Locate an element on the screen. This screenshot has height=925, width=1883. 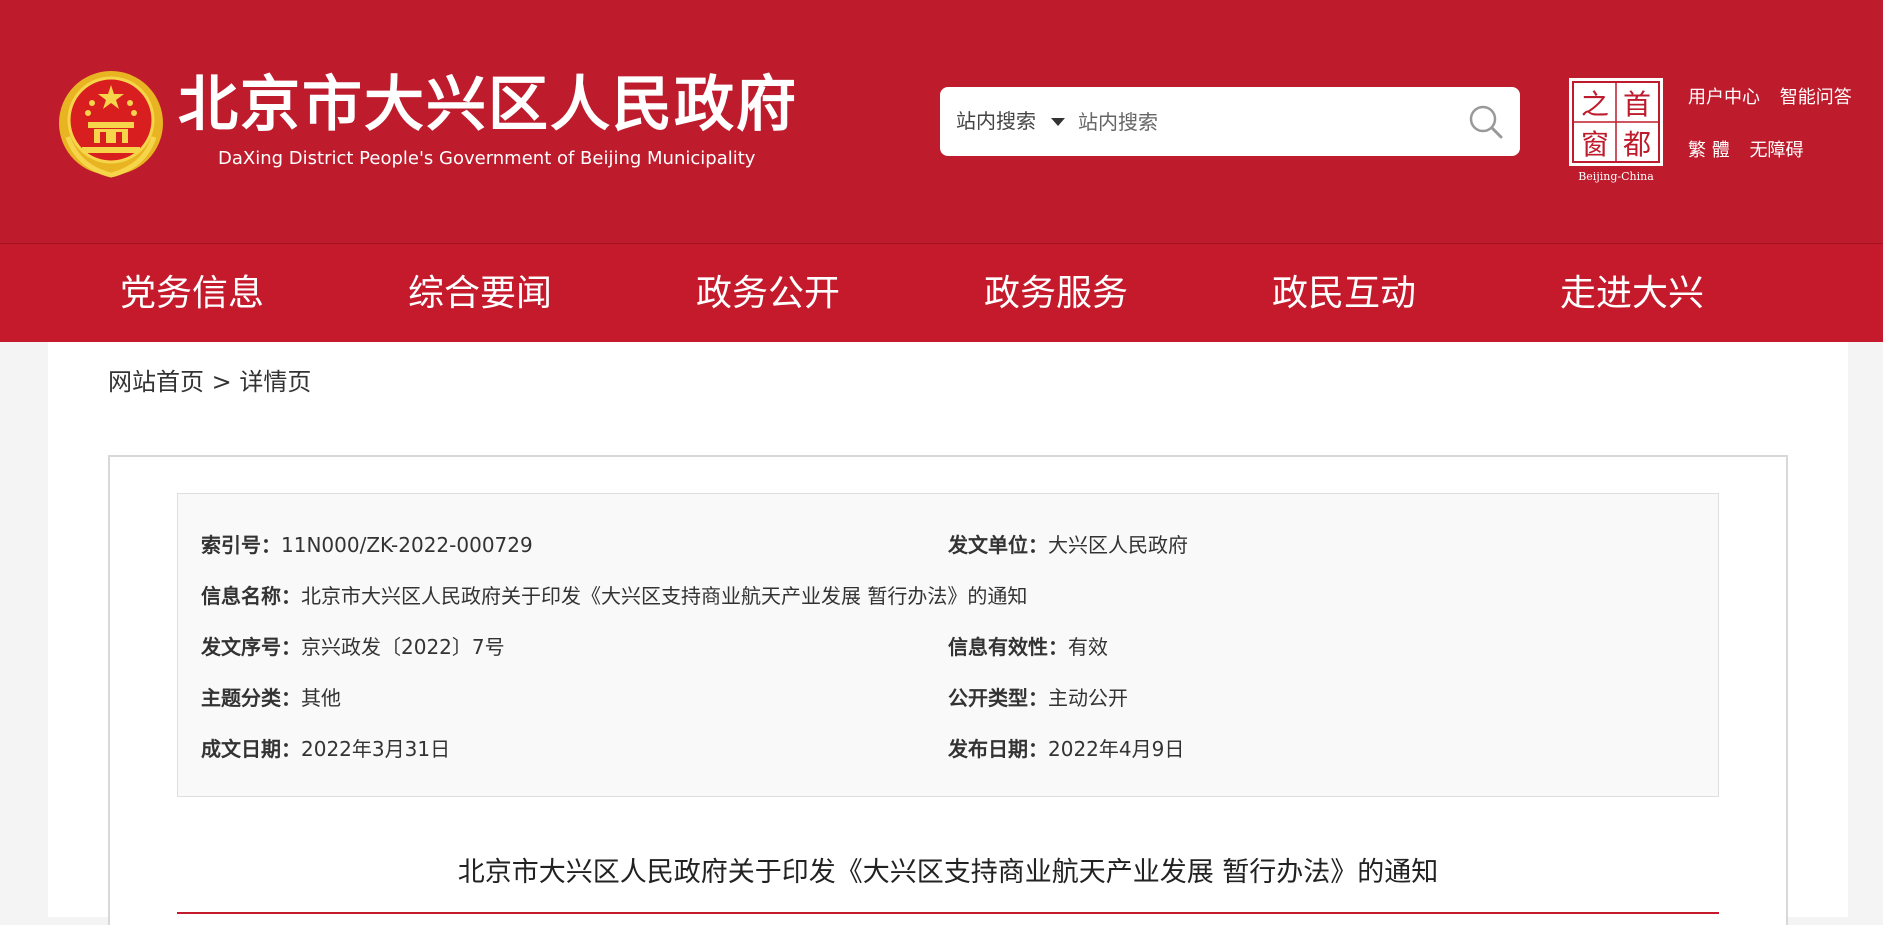
meta-index-no: 索引号：11N000/ZK-2022-000729 is located at coordinates (367, 545).